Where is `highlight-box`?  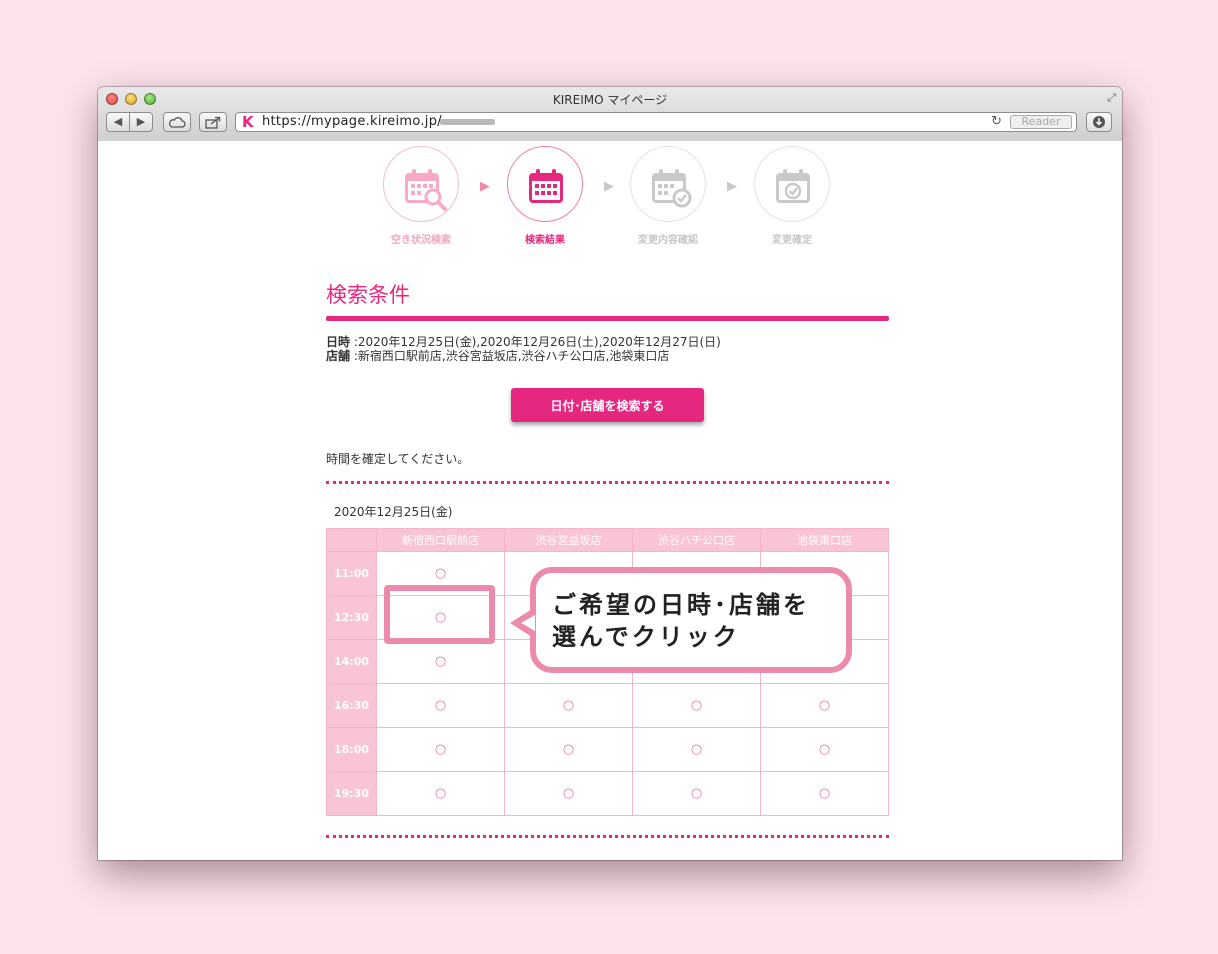 highlight-box is located at coordinates (439, 614).